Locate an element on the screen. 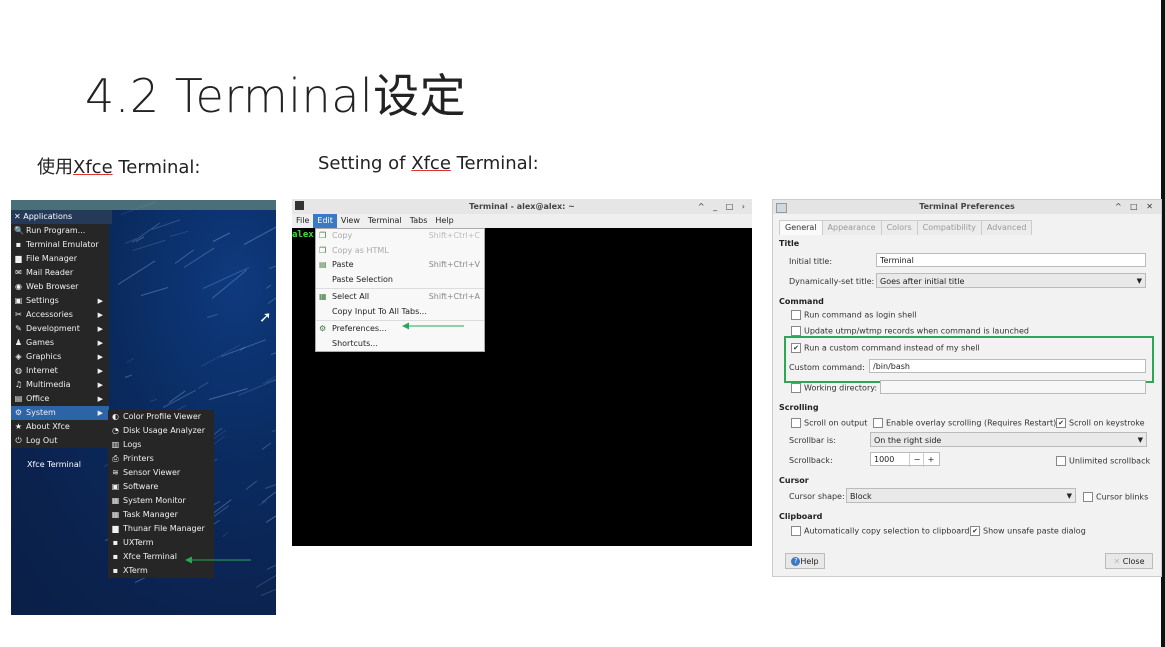 The width and height of the screenshot is (1165, 647). edit-menu-item-copy-as-html: ❐ Copy as HTML is located at coordinates (400, 251).